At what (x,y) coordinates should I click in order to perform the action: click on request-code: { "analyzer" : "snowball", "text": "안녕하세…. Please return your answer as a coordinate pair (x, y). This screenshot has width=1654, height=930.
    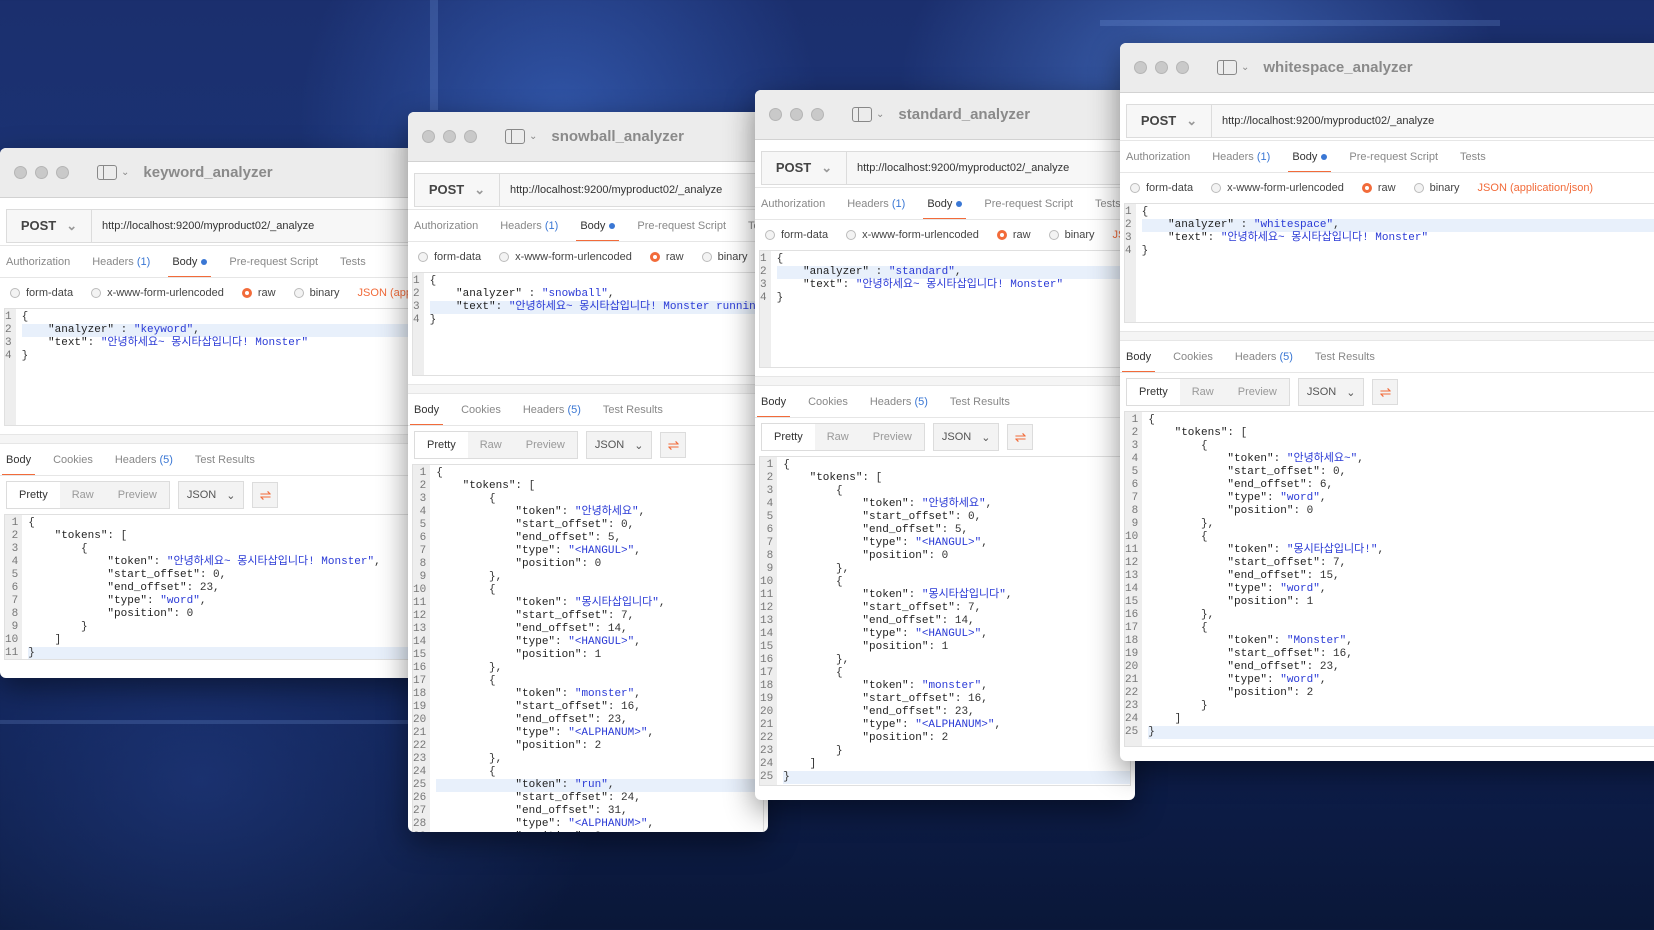
    Looking at the image, I should click on (593, 324).